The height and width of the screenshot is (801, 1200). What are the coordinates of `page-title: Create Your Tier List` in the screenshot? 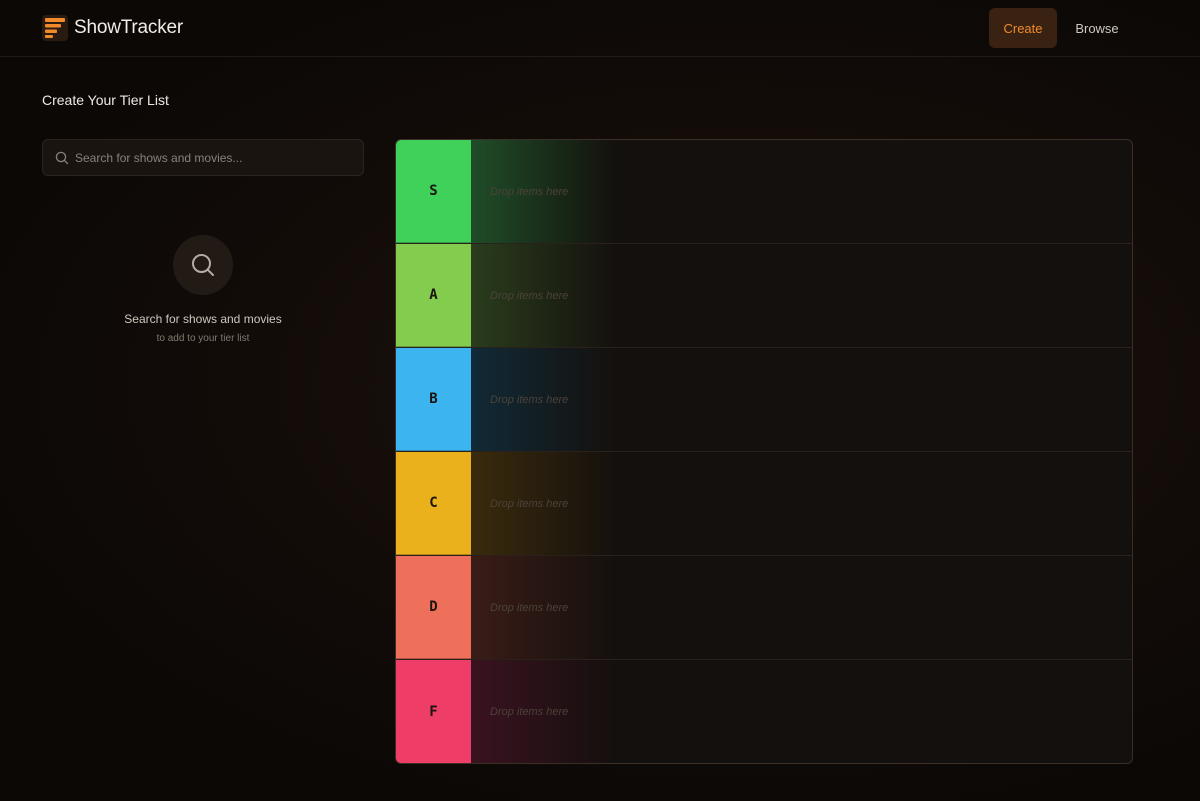 It's located at (105, 100).